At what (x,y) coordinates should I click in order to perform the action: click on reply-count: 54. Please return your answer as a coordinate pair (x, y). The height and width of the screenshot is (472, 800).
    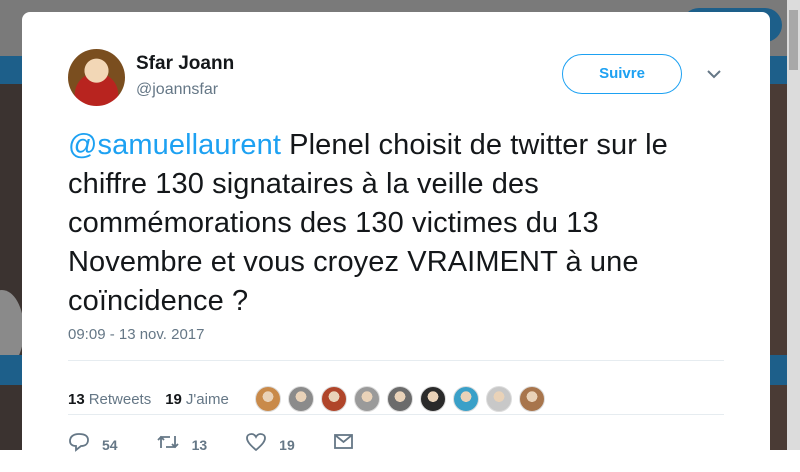
    Looking at the image, I should click on (110, 445).